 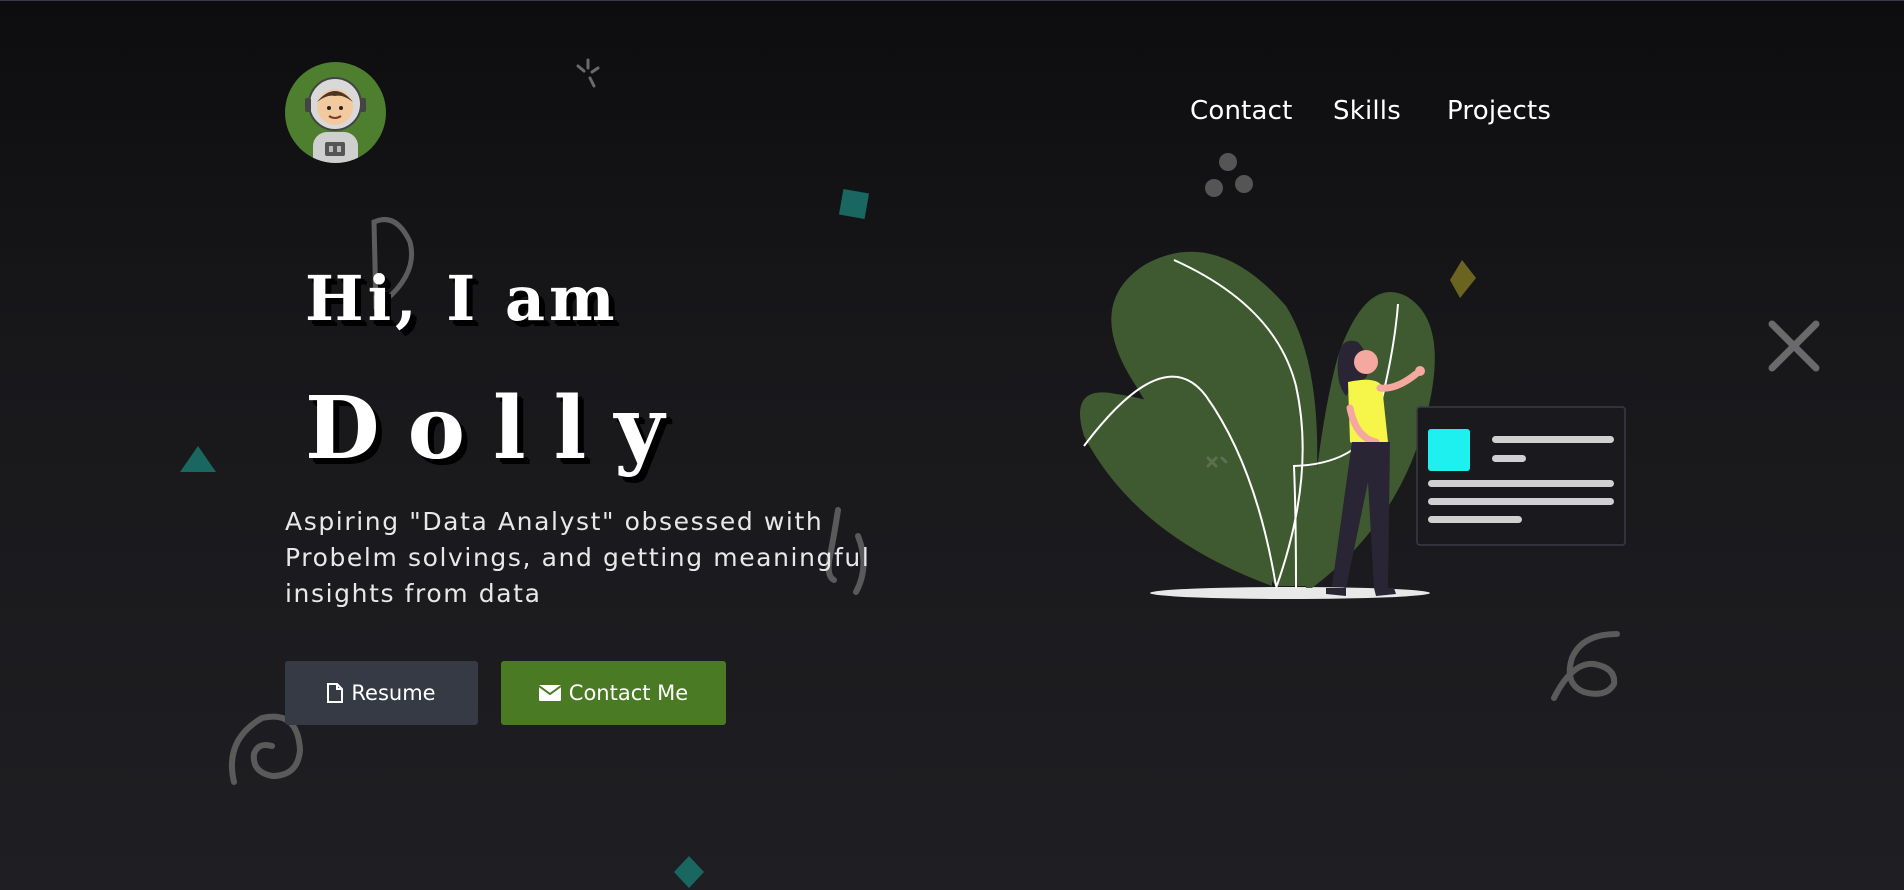 I want to click on file-icon, so click(x=335, y=693).